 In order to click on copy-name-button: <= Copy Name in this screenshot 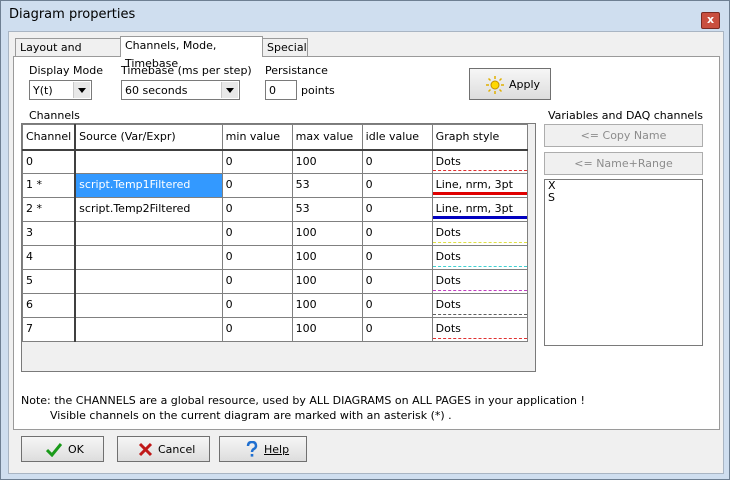, I will do `click(623, 135)`.